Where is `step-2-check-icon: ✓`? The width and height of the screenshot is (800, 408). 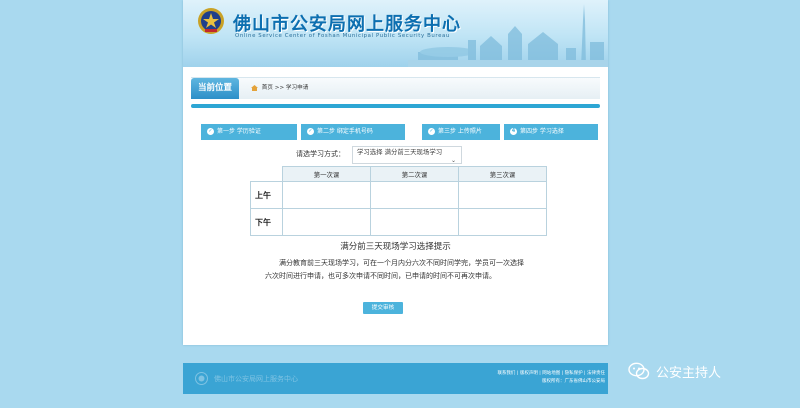 step-2-check-icon: ✓ is located at coordinates (310, 131).